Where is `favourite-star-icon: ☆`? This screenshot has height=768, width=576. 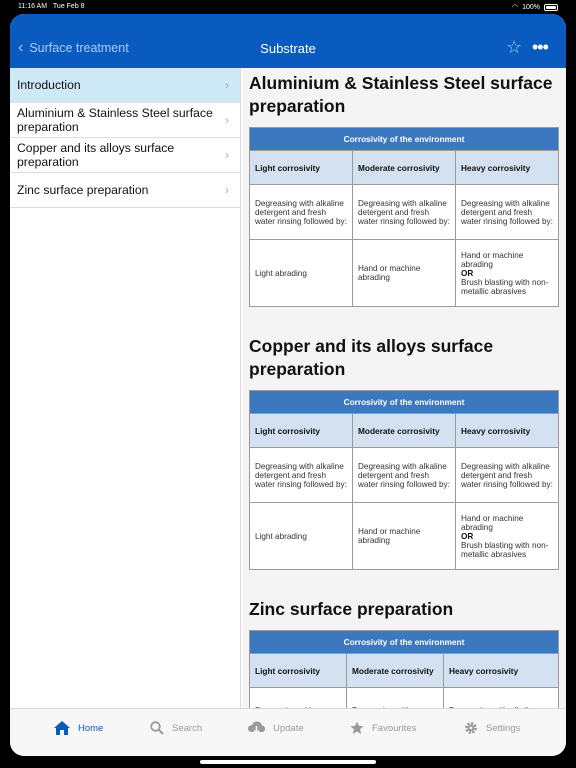
favourite-star-icon: ☆ is located at coordinates (514, 47).